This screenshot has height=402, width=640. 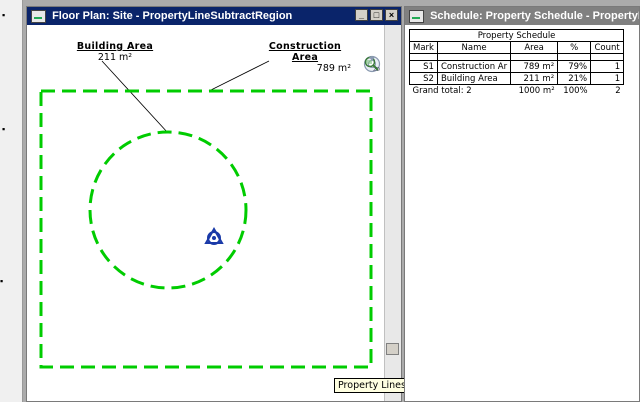 I want to click on project-browser-panel: ▪ ▪ ▪, so click(x=11, y=201).